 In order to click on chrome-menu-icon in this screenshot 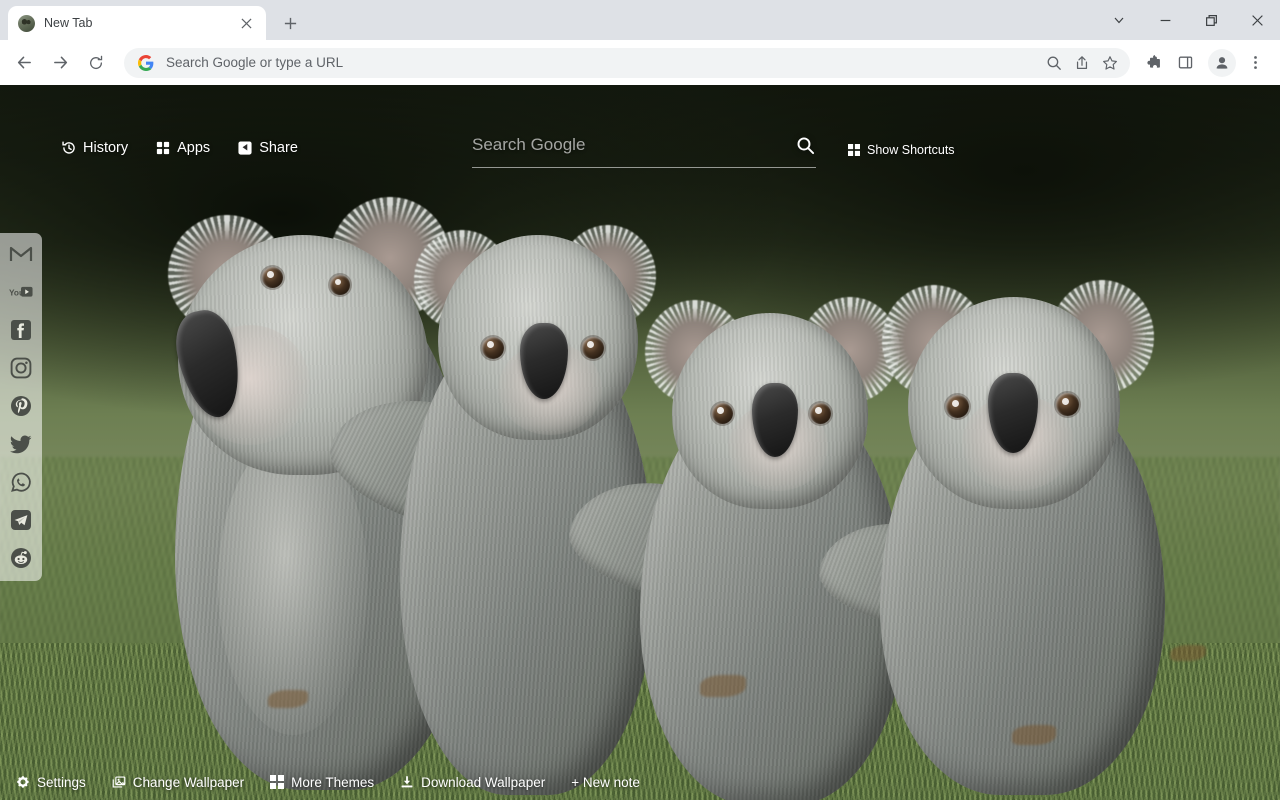, I will do `click(1255, 63)`.